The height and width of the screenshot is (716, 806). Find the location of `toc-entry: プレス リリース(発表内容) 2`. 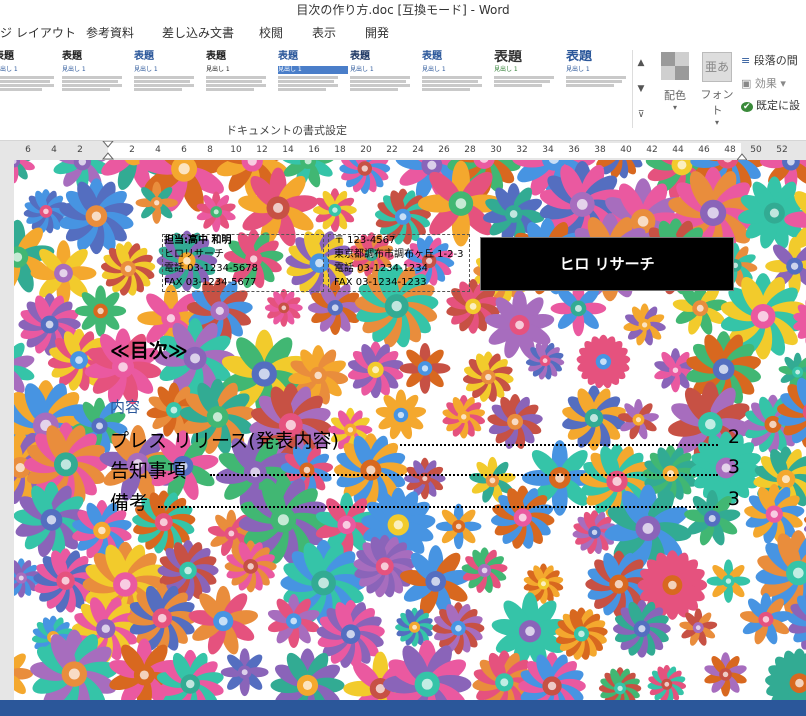

toc-entry: プレス リリース(発表内容) 2 is located at coordinates (425, 439).